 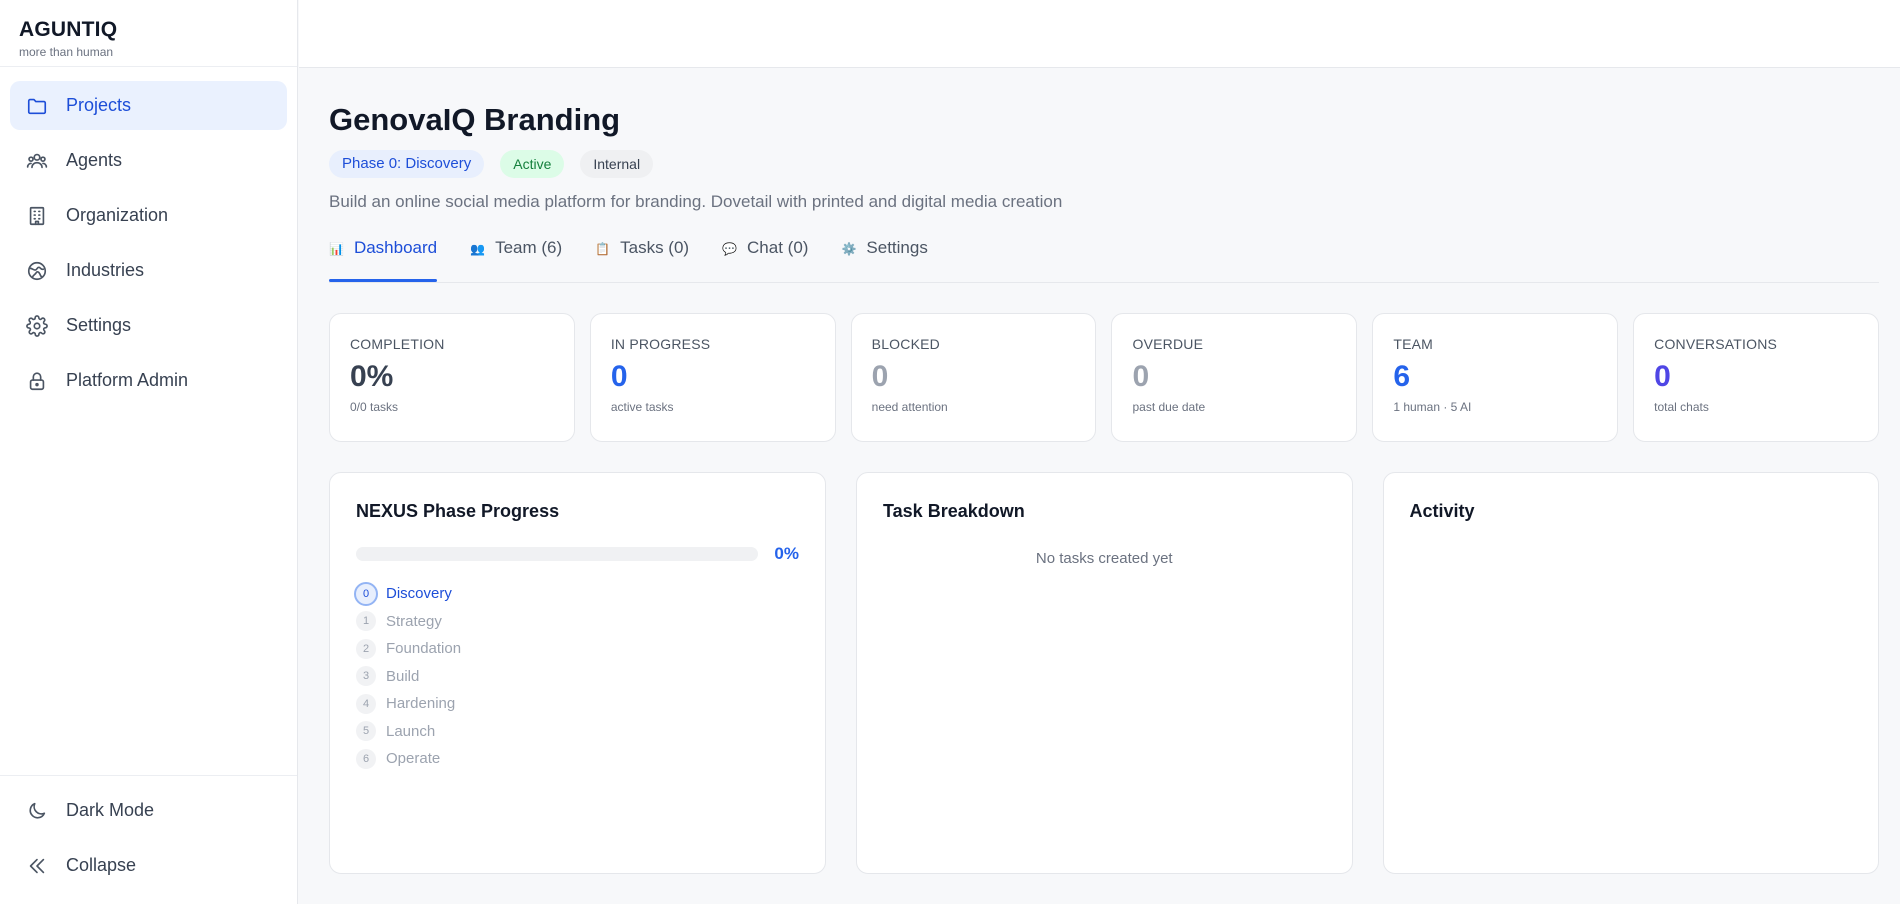 I want to click on stat-sub: 1 human · 5 AI, so click(x=1432, y=407).